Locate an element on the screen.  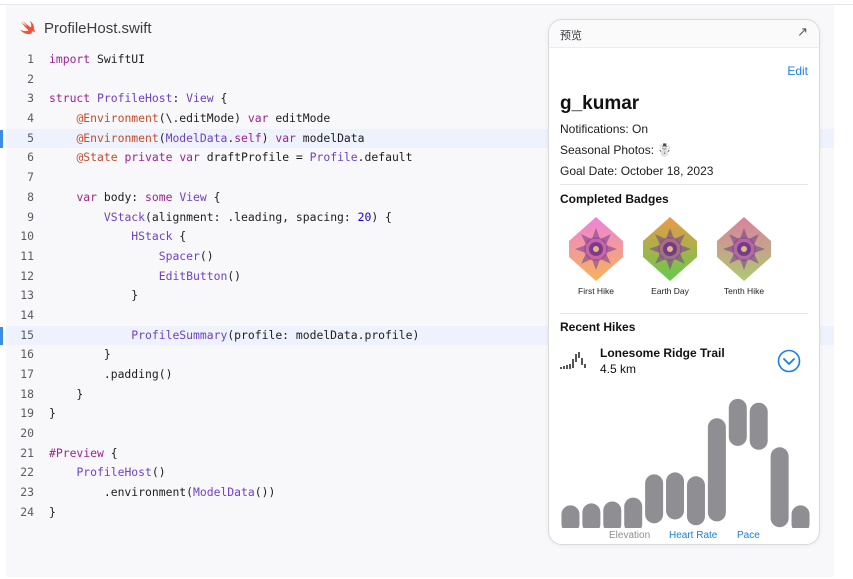
code-text: var body: some View { is located at coordinates (134, 198).